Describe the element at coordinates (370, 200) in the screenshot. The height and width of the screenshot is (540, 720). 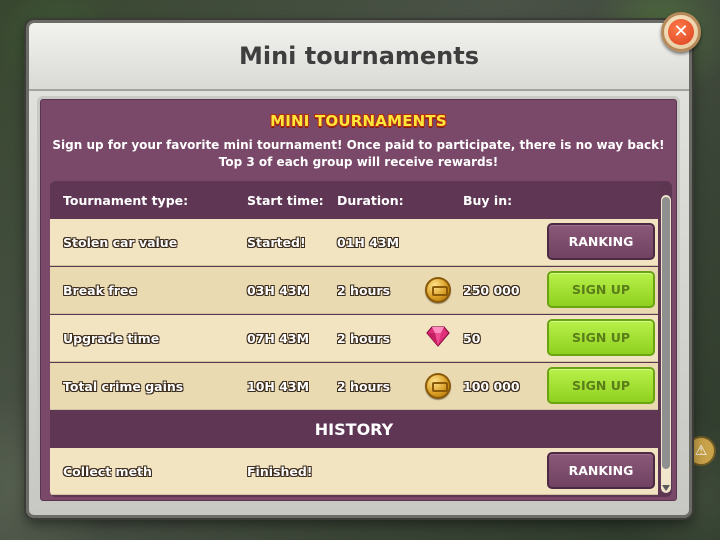
I see `header-duration: Duration:` at that location.